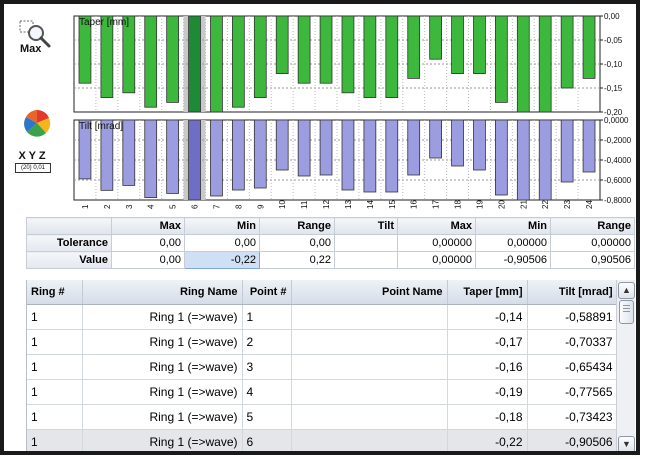 This screenshot has height=459, width=646. What do you see at coordinates (572, 392) in the screenshot?
I see `grid-cell-tilt: -0,77565` at bounding box center [572, 392].